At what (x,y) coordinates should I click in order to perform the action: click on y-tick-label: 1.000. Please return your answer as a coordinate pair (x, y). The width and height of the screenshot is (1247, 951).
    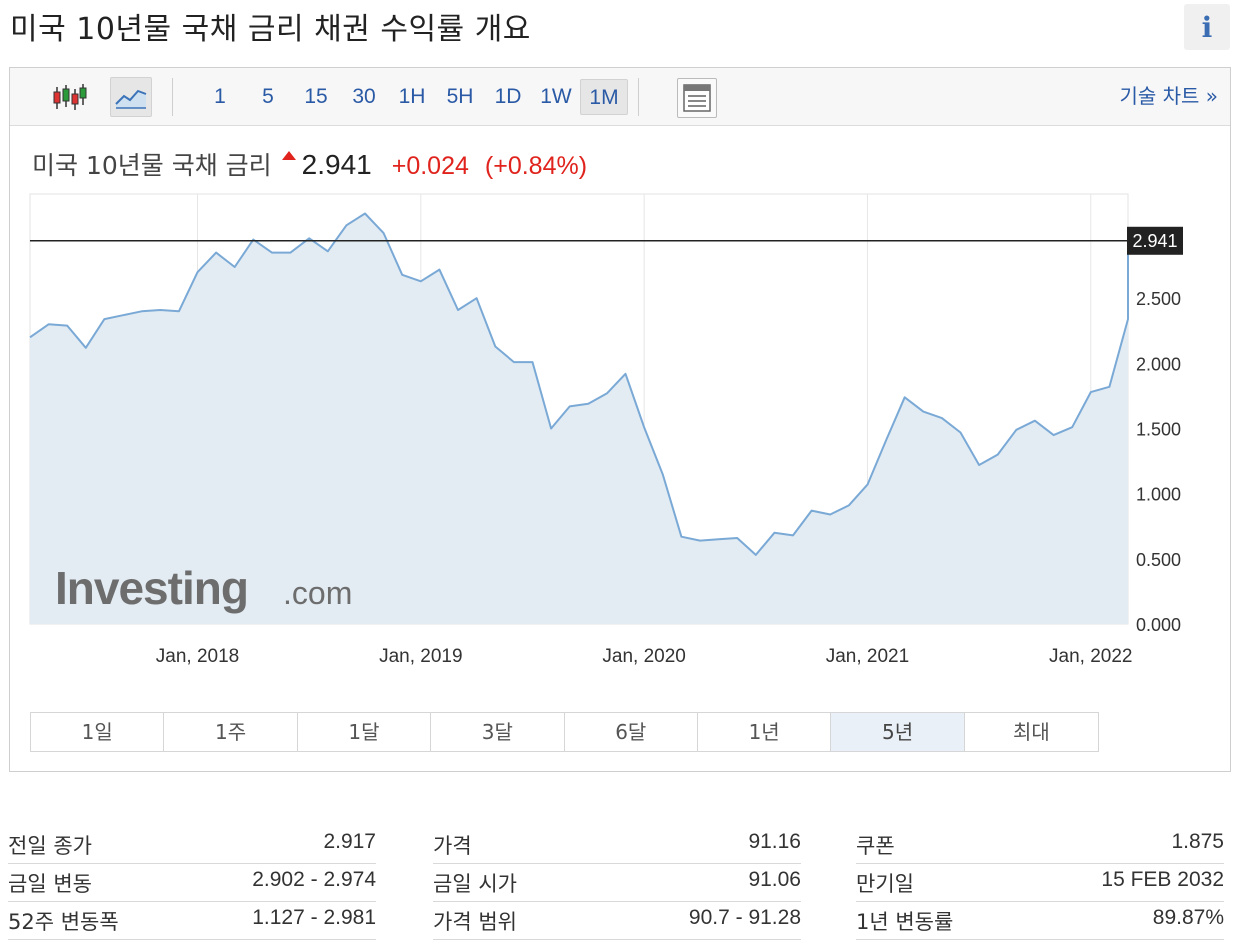
    Looking at the image, I should click on (1158, 495).